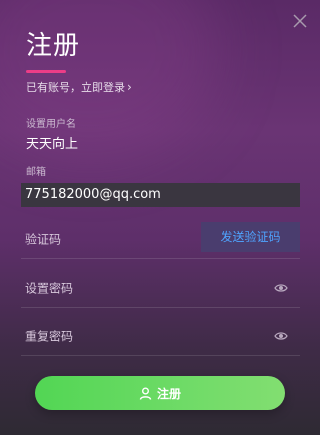  I want to click on username-label: 设置用户名, so click(51, 124).